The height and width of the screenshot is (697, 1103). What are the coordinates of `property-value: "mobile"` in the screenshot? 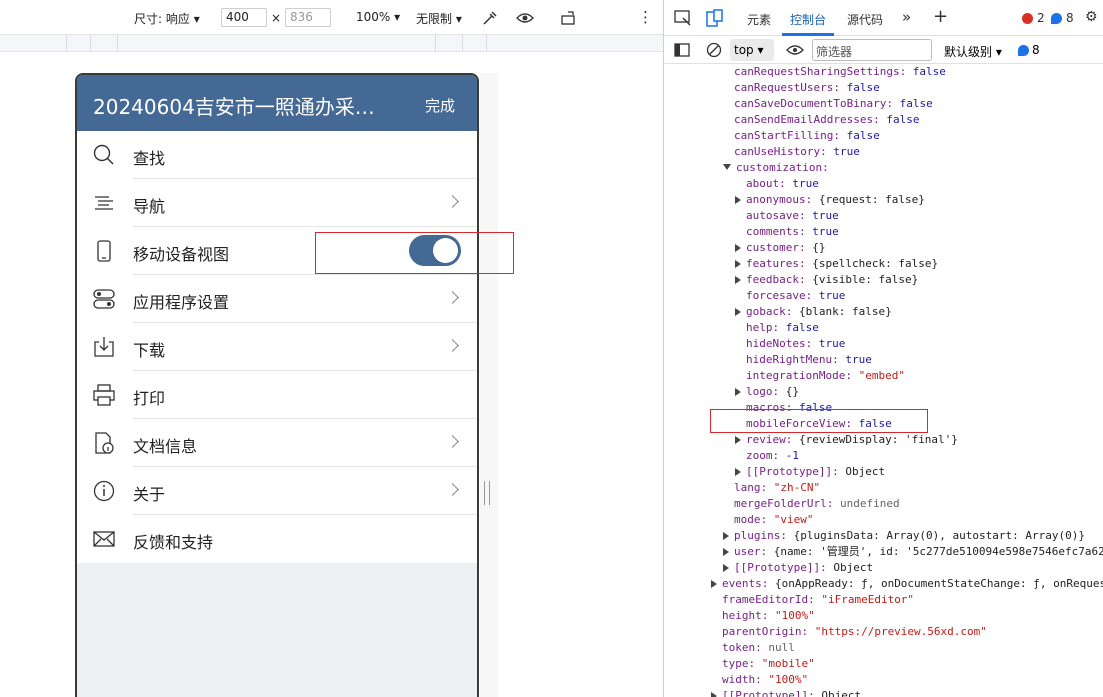 It's located at (785, 663).